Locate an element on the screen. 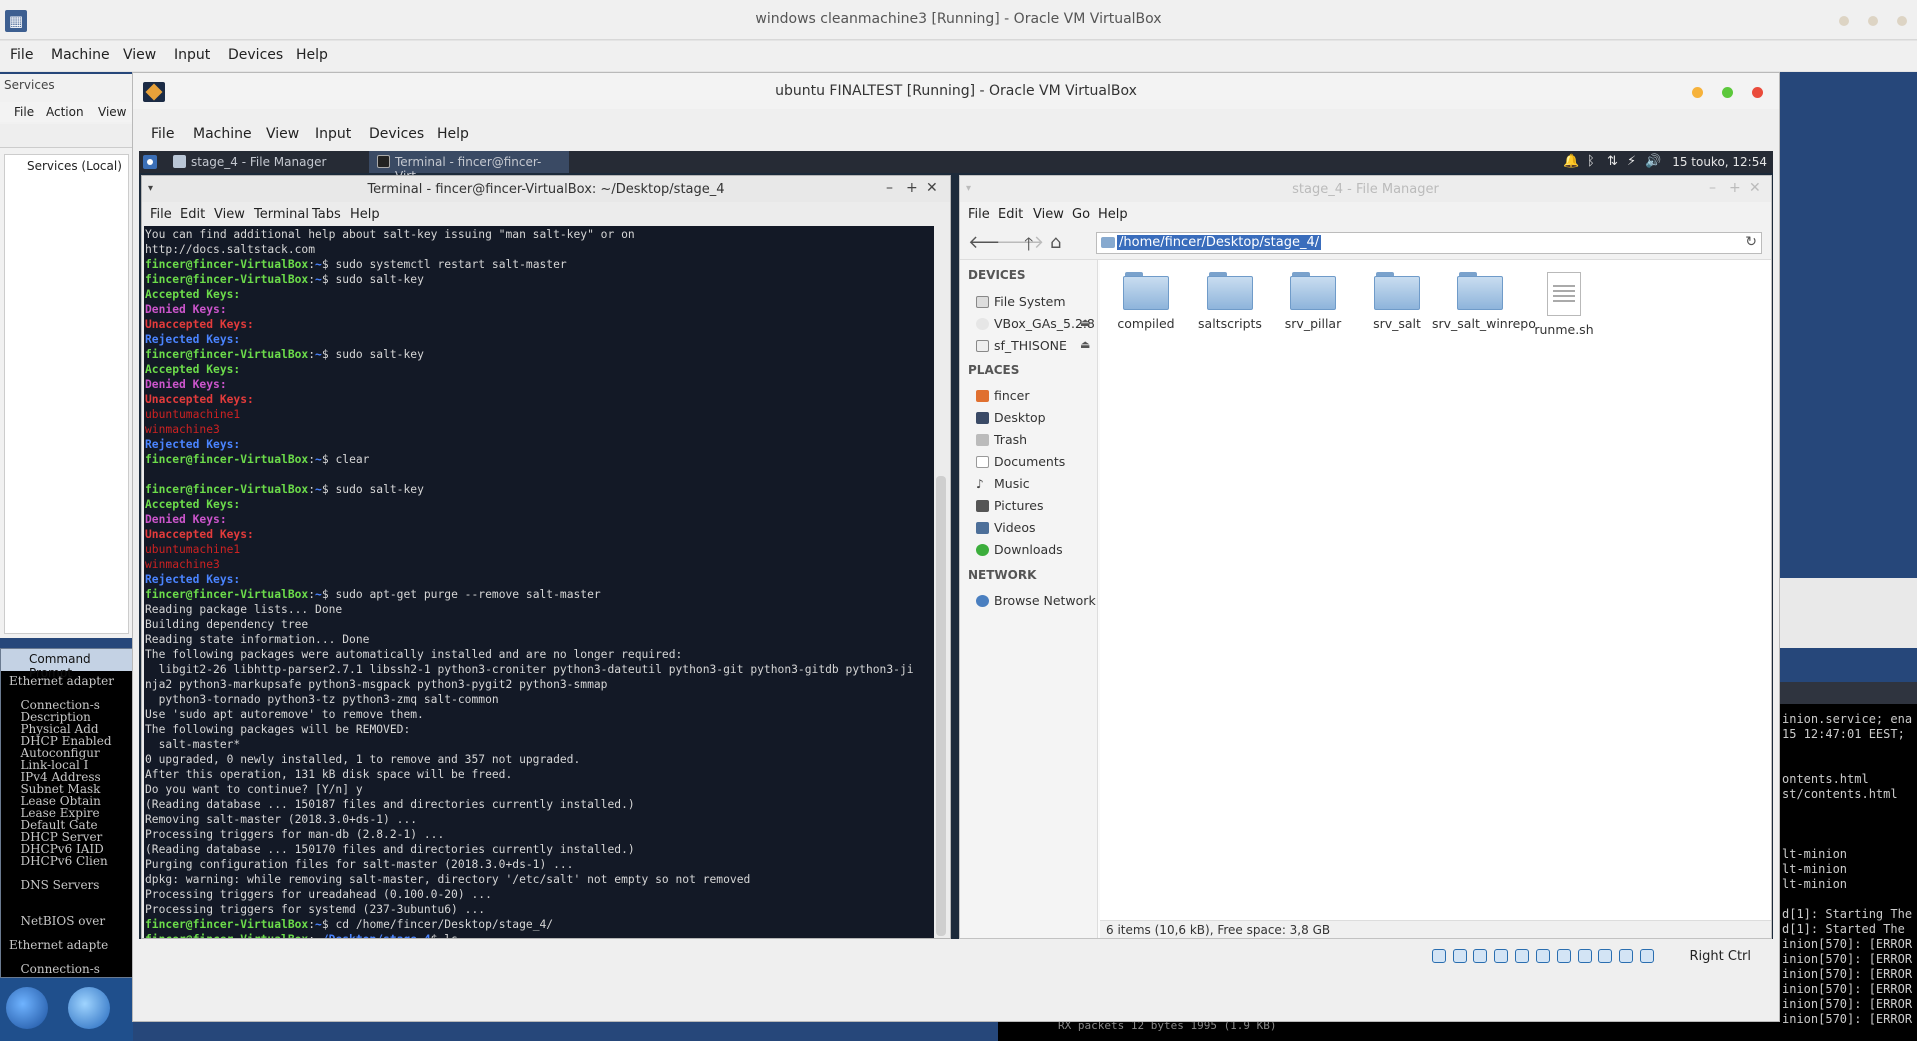  terminal-menu-terminal: Terminal is located at coordinates (281, 214).